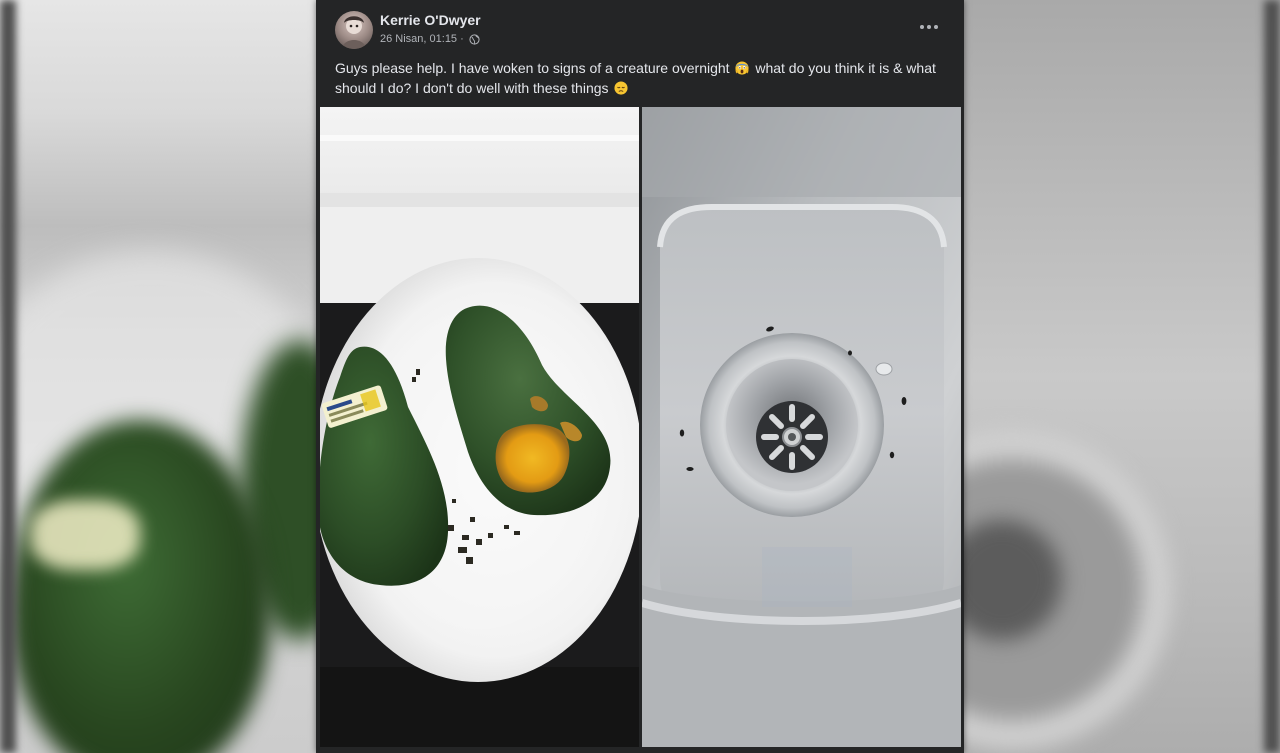  What do you see at coordinates (742, 68) in the screenshot?
I see `scream-face-emoji` at bounding box center [742, 68].